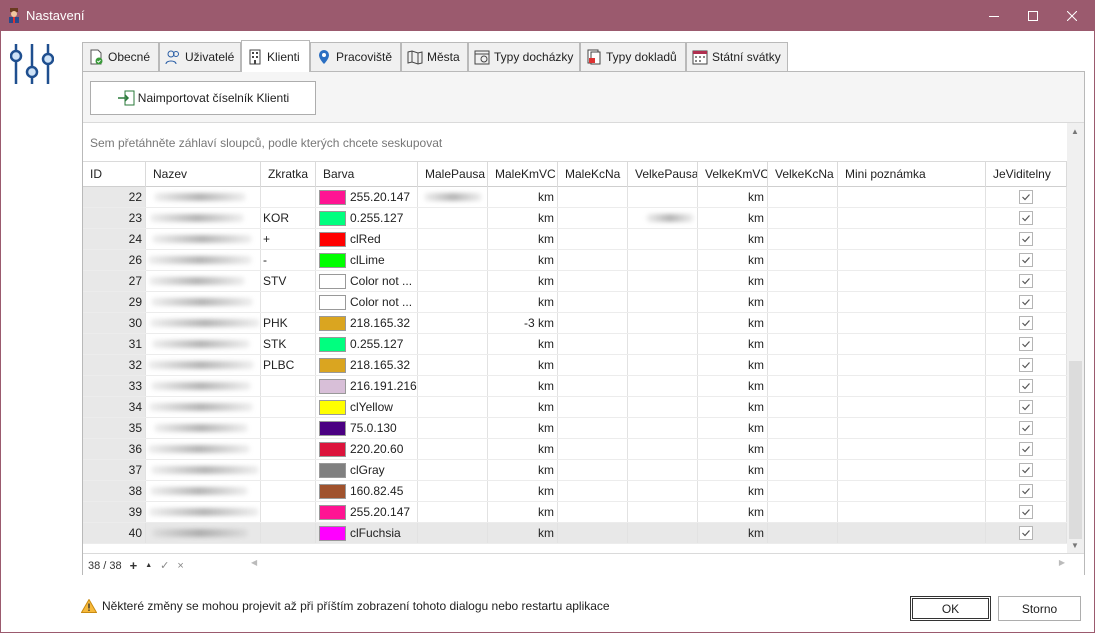  Describe the element at coordinates (912, 174) in the screenshot. I see `column-header: Mini poznámka` at that location.